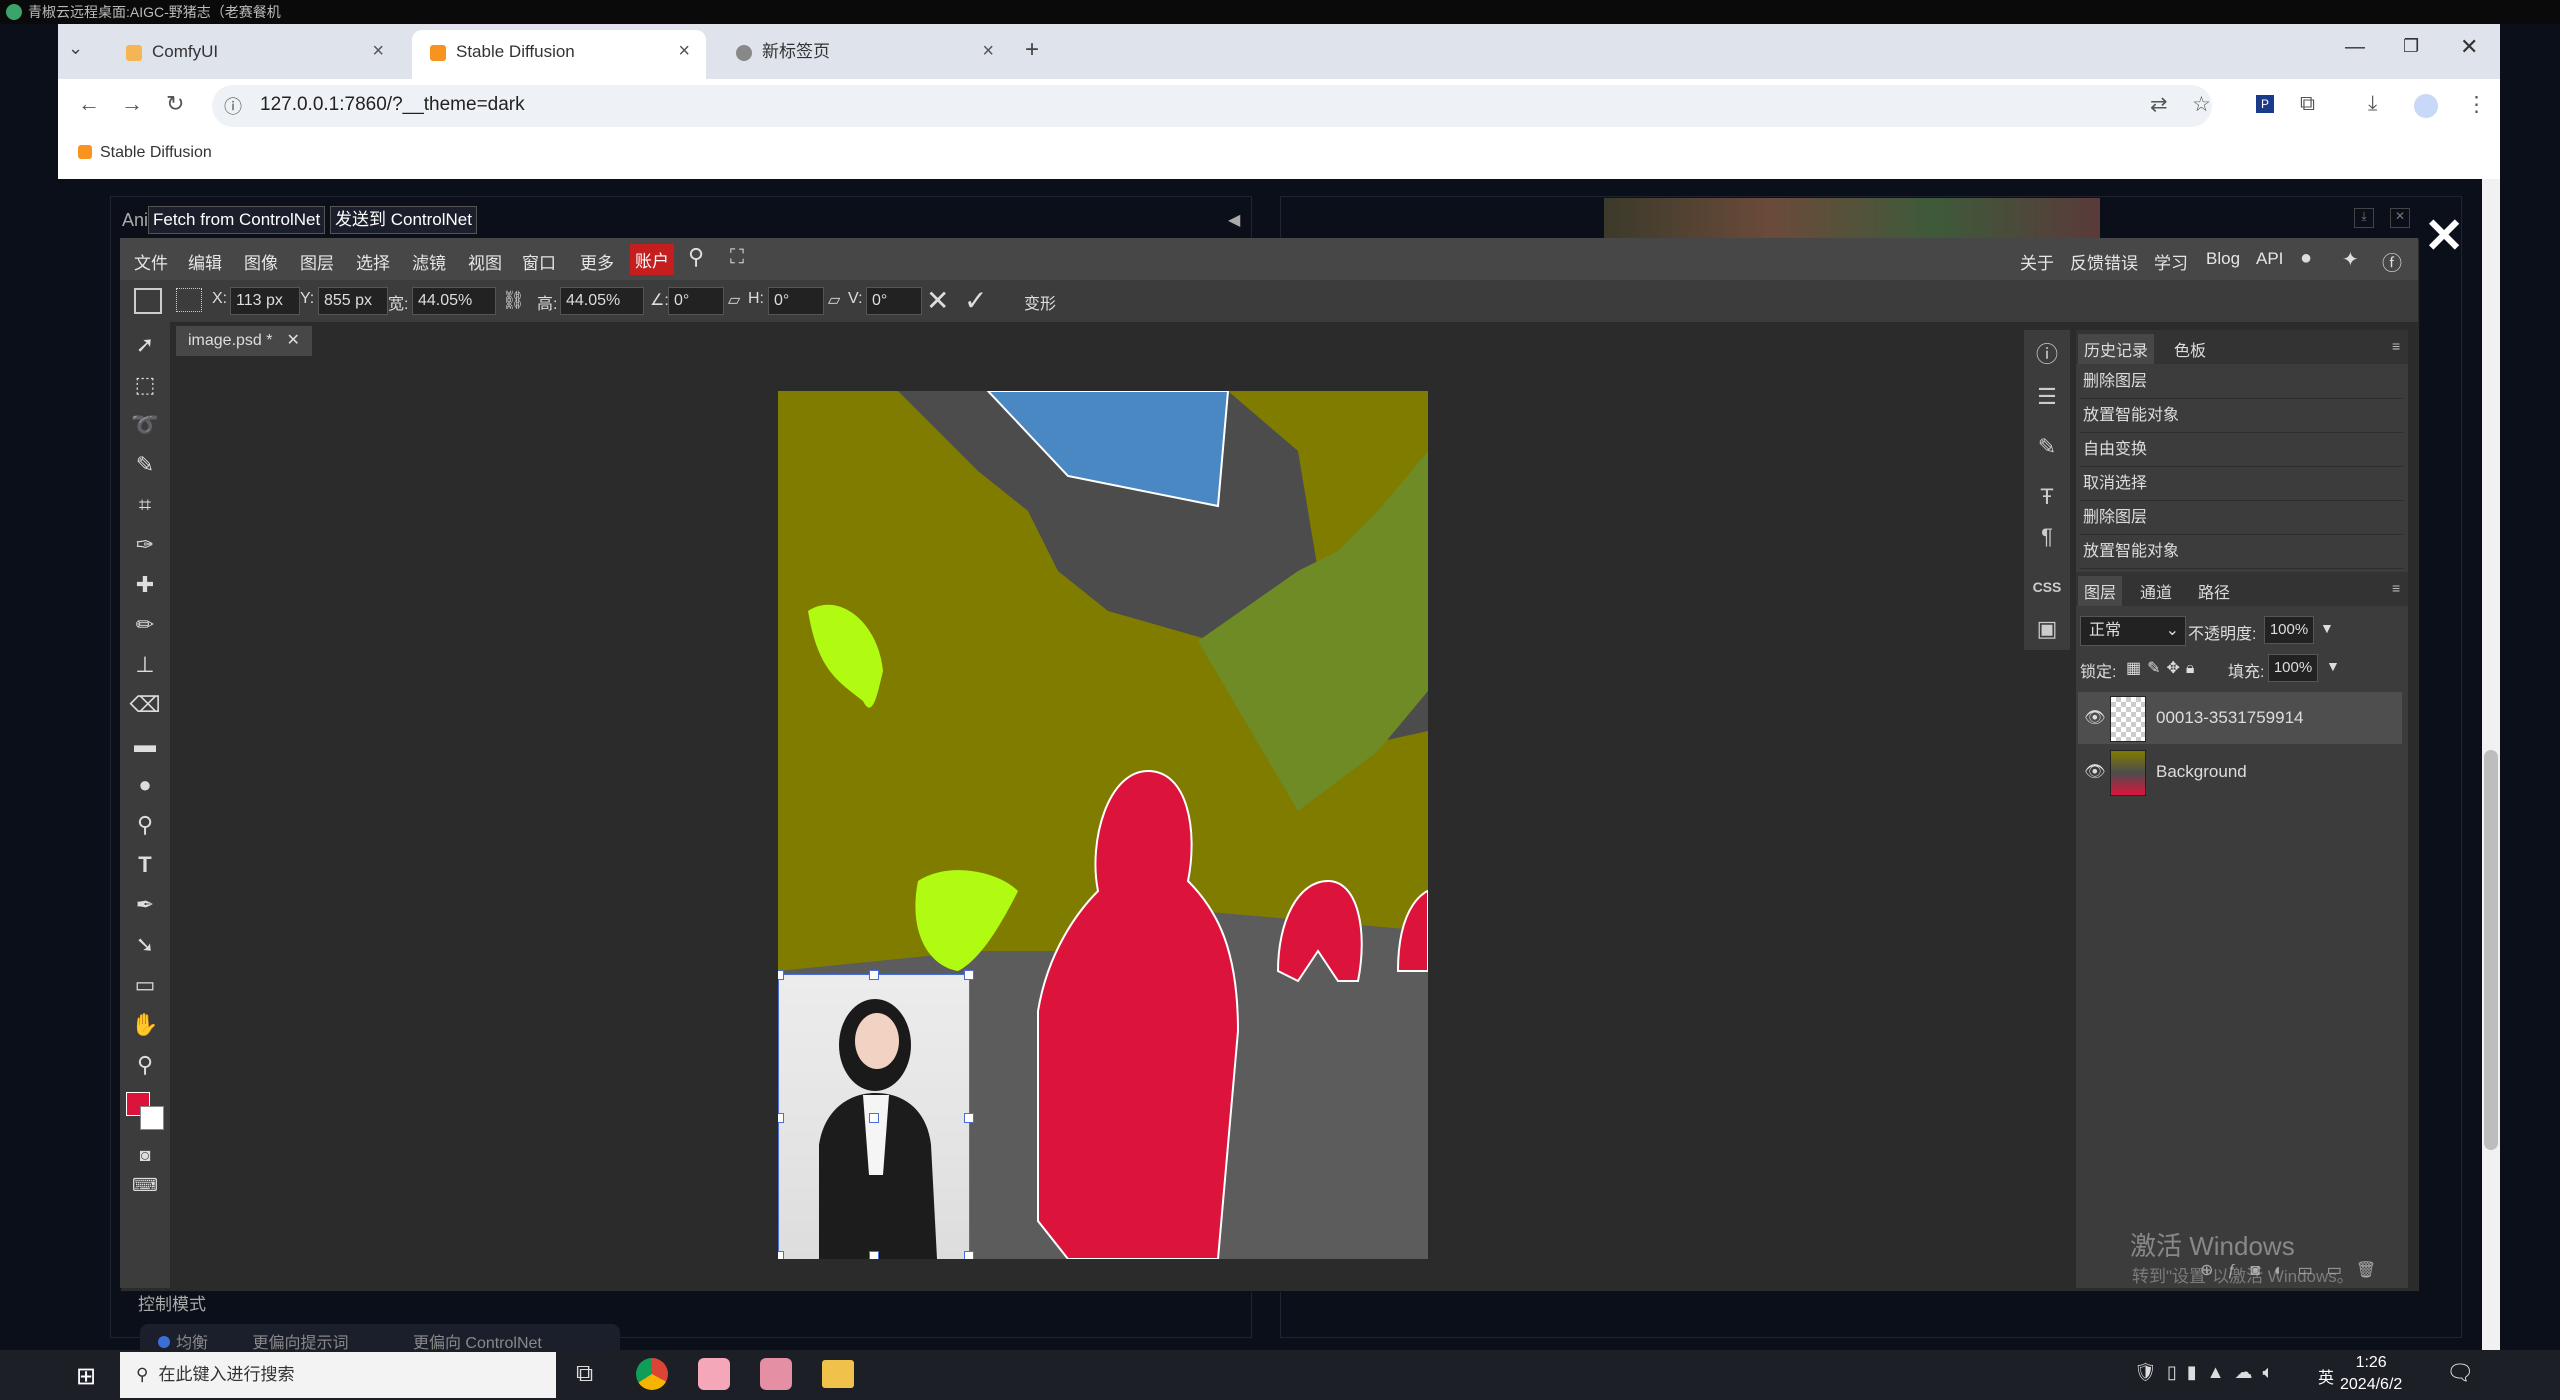  Describe the element at coordinates (2201, 104) in the screenshot. I see `bookmark-star-icon: ☆` at that location.